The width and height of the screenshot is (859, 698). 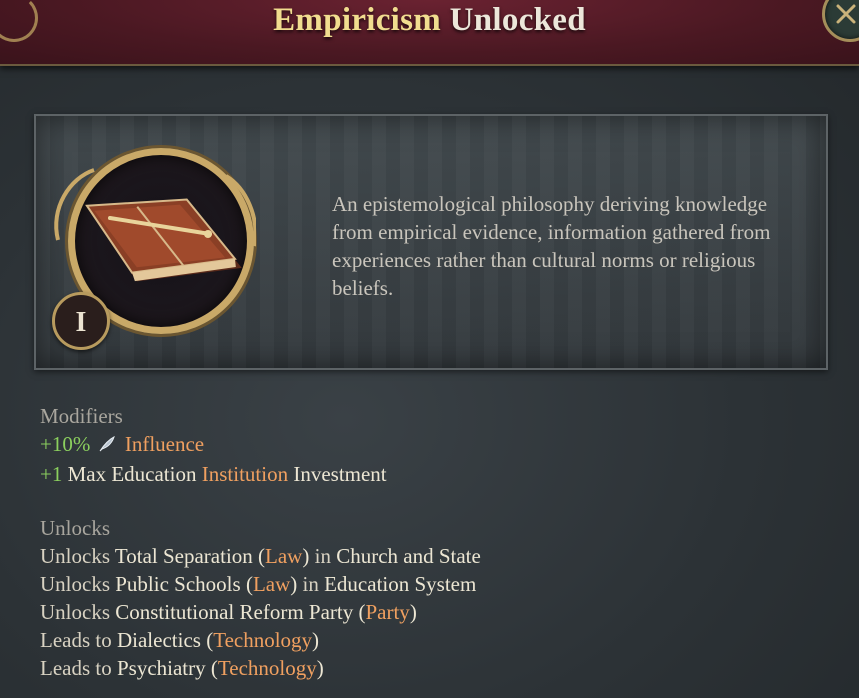 What do you see at coordinates (340, 474) in the screenshot?
I see `modifier-text: Investment` at bounding box center [340, 474].